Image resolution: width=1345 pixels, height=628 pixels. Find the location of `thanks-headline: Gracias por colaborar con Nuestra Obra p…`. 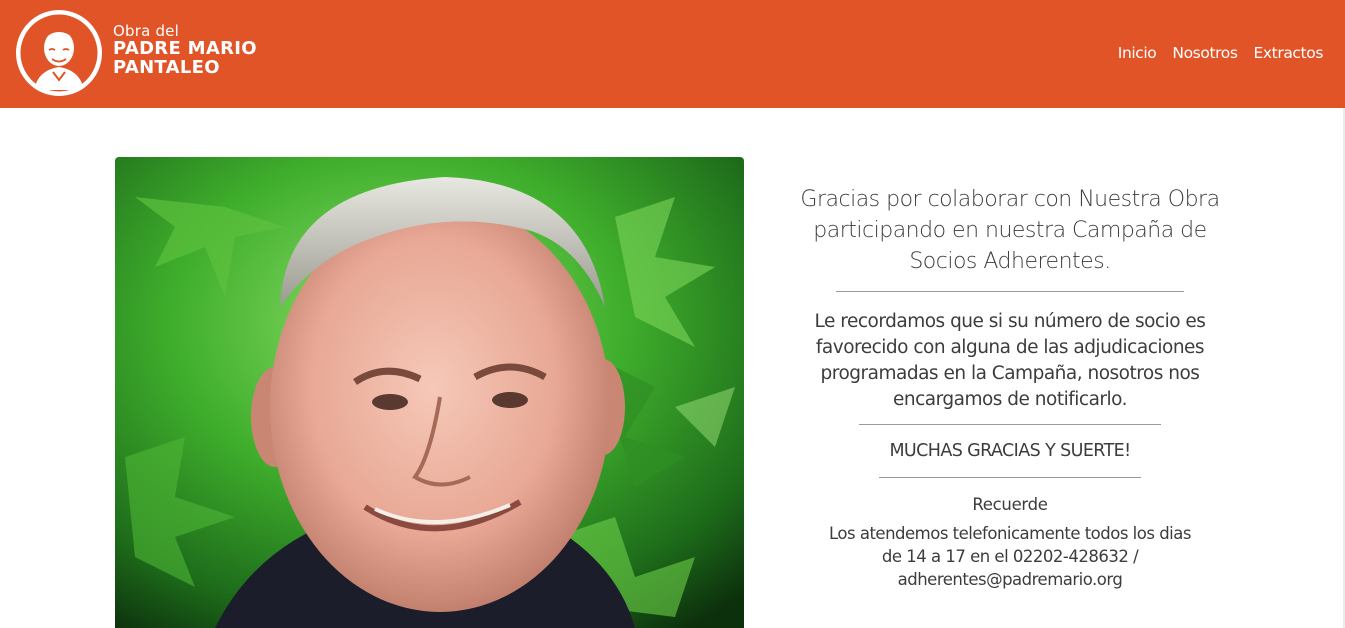

thanks-headline: Gracias por colaborar con Nuestra Obra p… is located at coordinates (1010, 230).